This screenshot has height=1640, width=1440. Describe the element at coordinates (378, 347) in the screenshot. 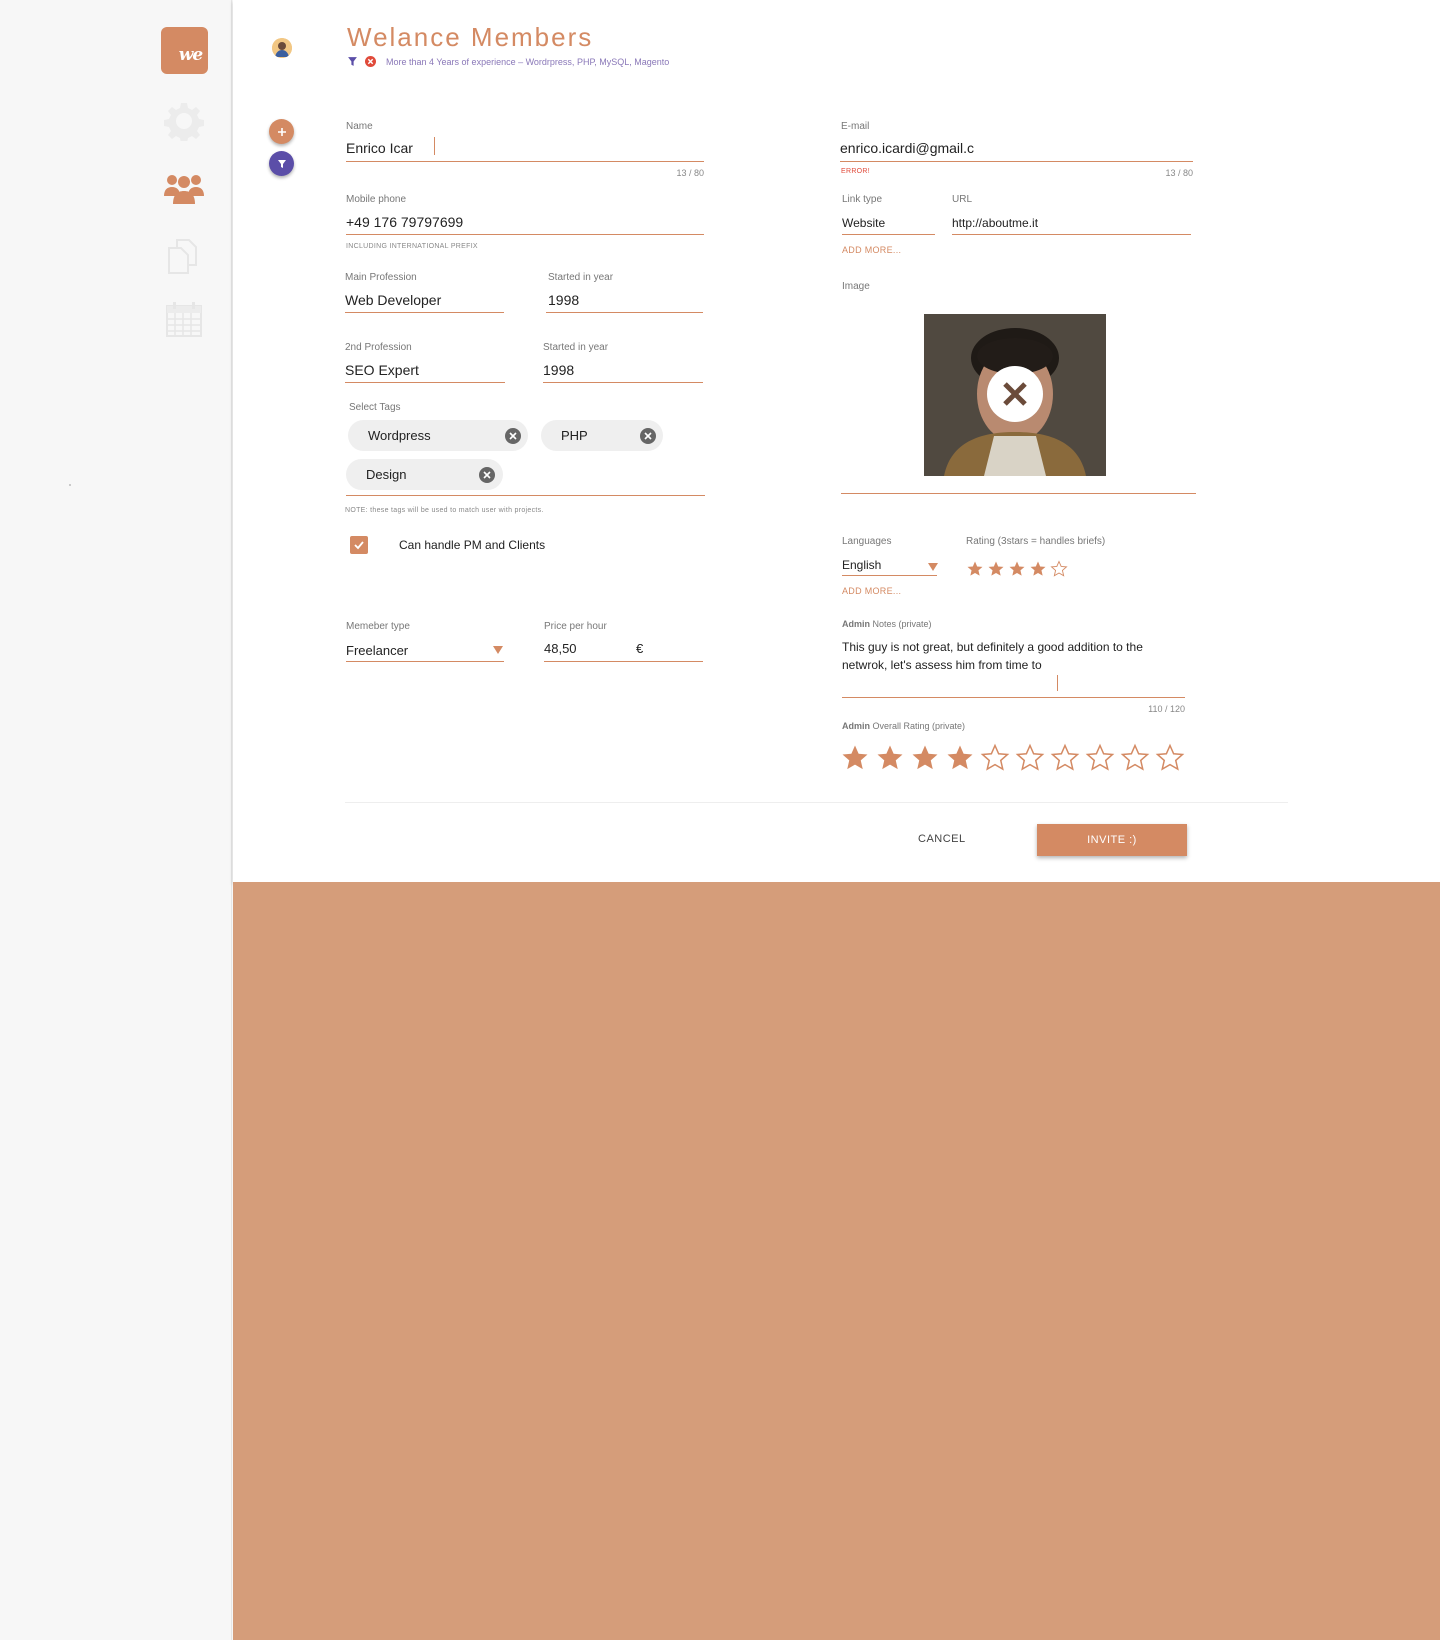

I see `second-profession-label: 2nd Profession` at that location.